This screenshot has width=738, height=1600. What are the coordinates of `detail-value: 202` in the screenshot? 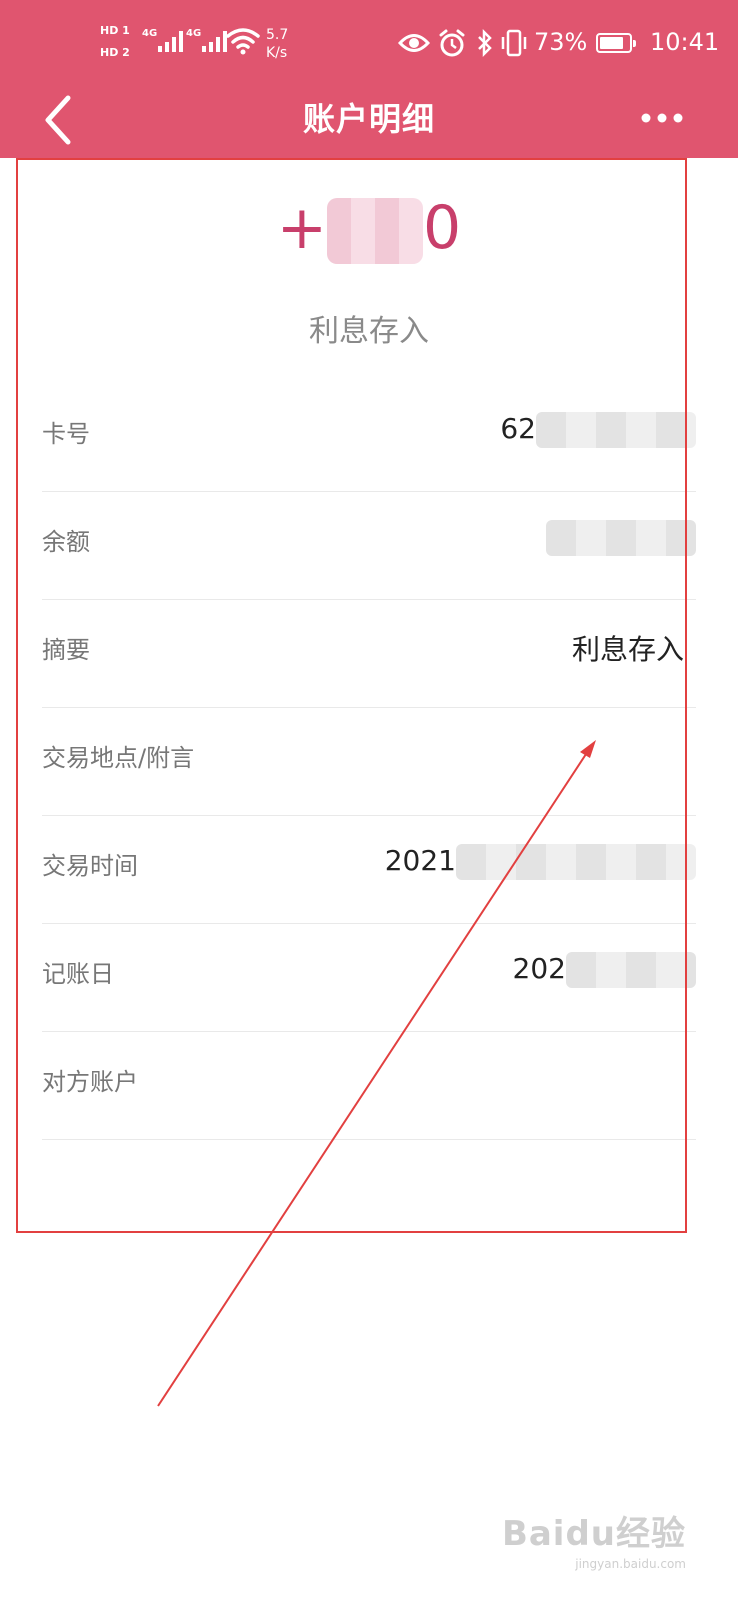 It's located at (604, 970).